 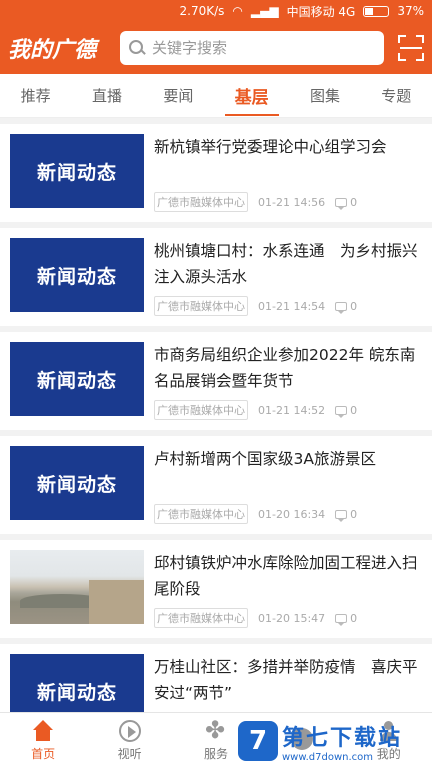 I want to click on nav-video-label: 视听, so click(x=129, y=753).